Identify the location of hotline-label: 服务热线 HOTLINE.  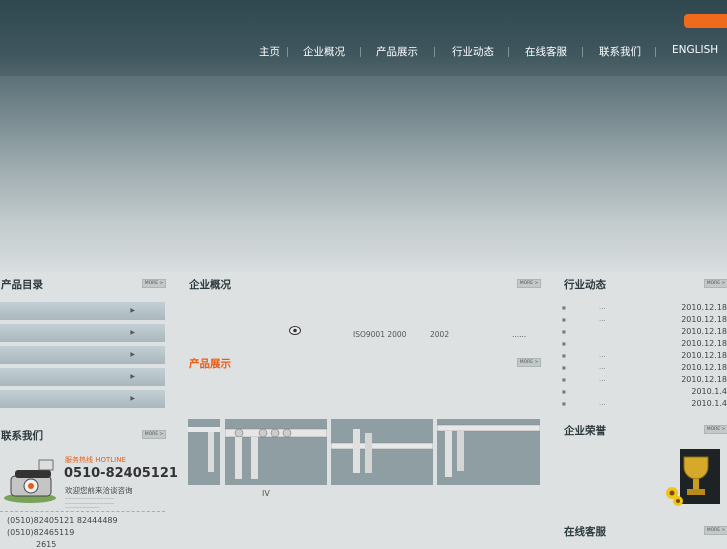
(95, 460).